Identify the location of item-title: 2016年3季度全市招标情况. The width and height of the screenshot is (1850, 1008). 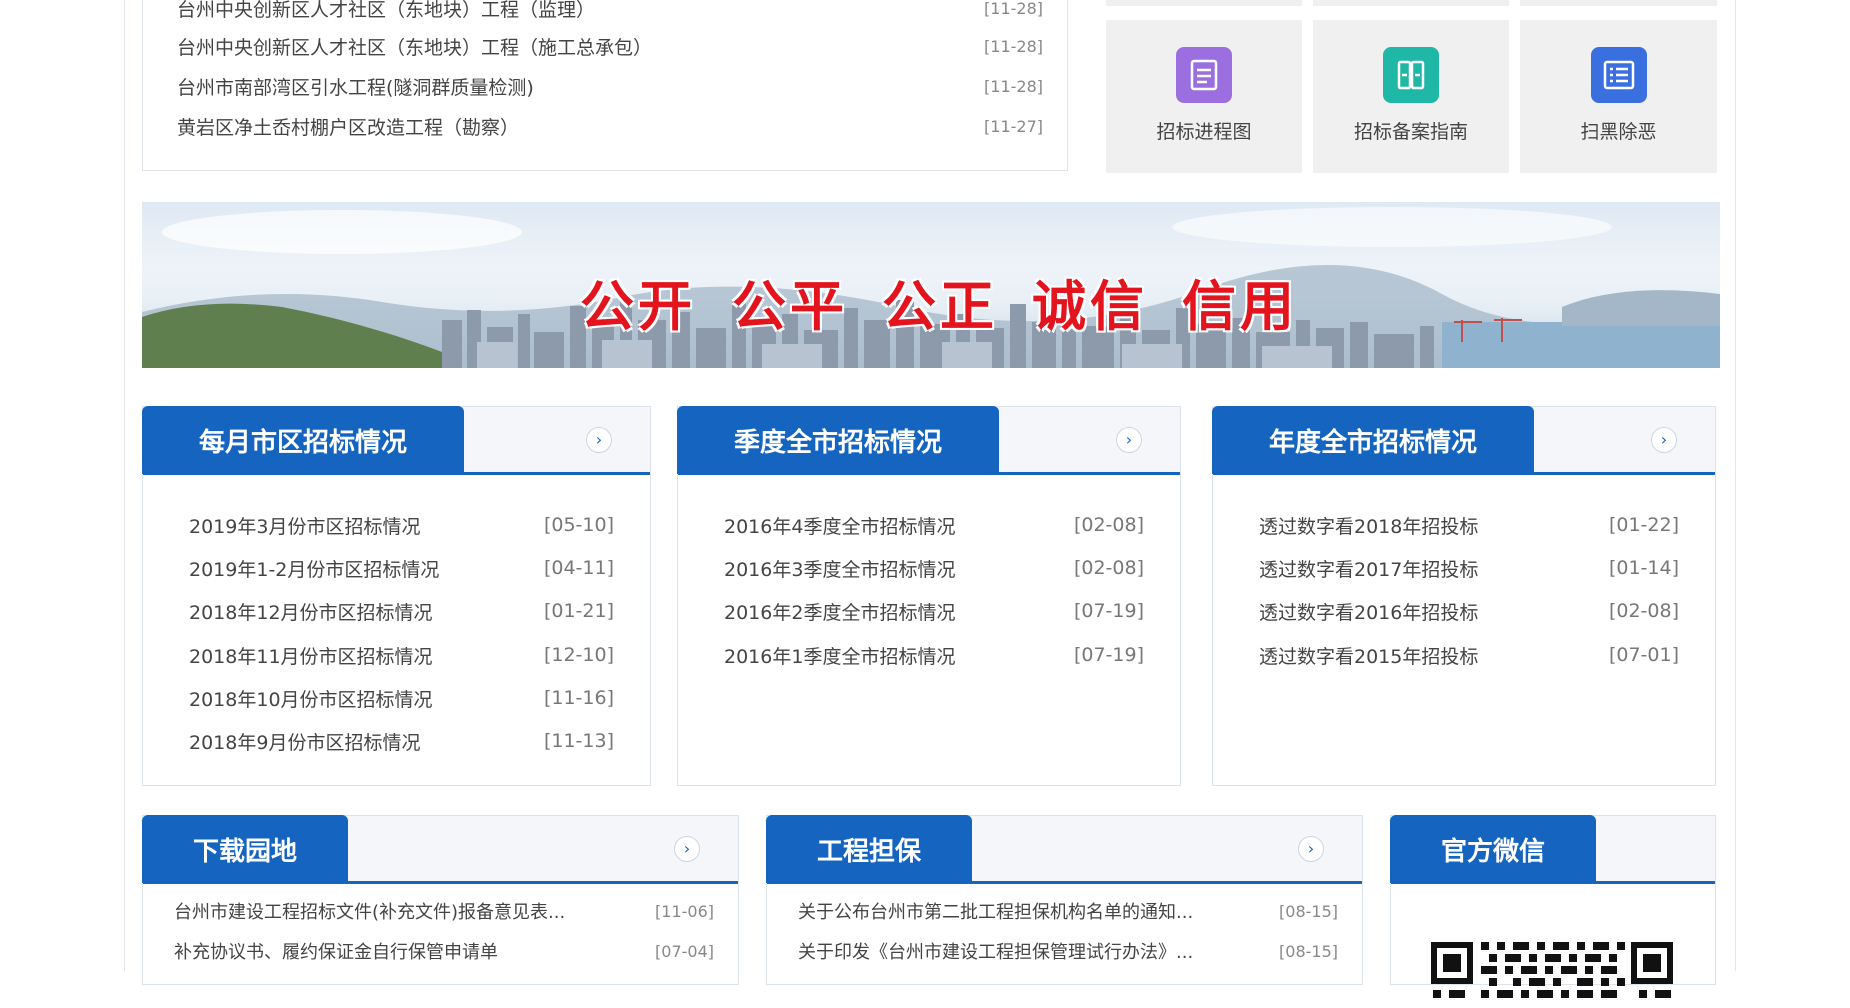
(839, 568).